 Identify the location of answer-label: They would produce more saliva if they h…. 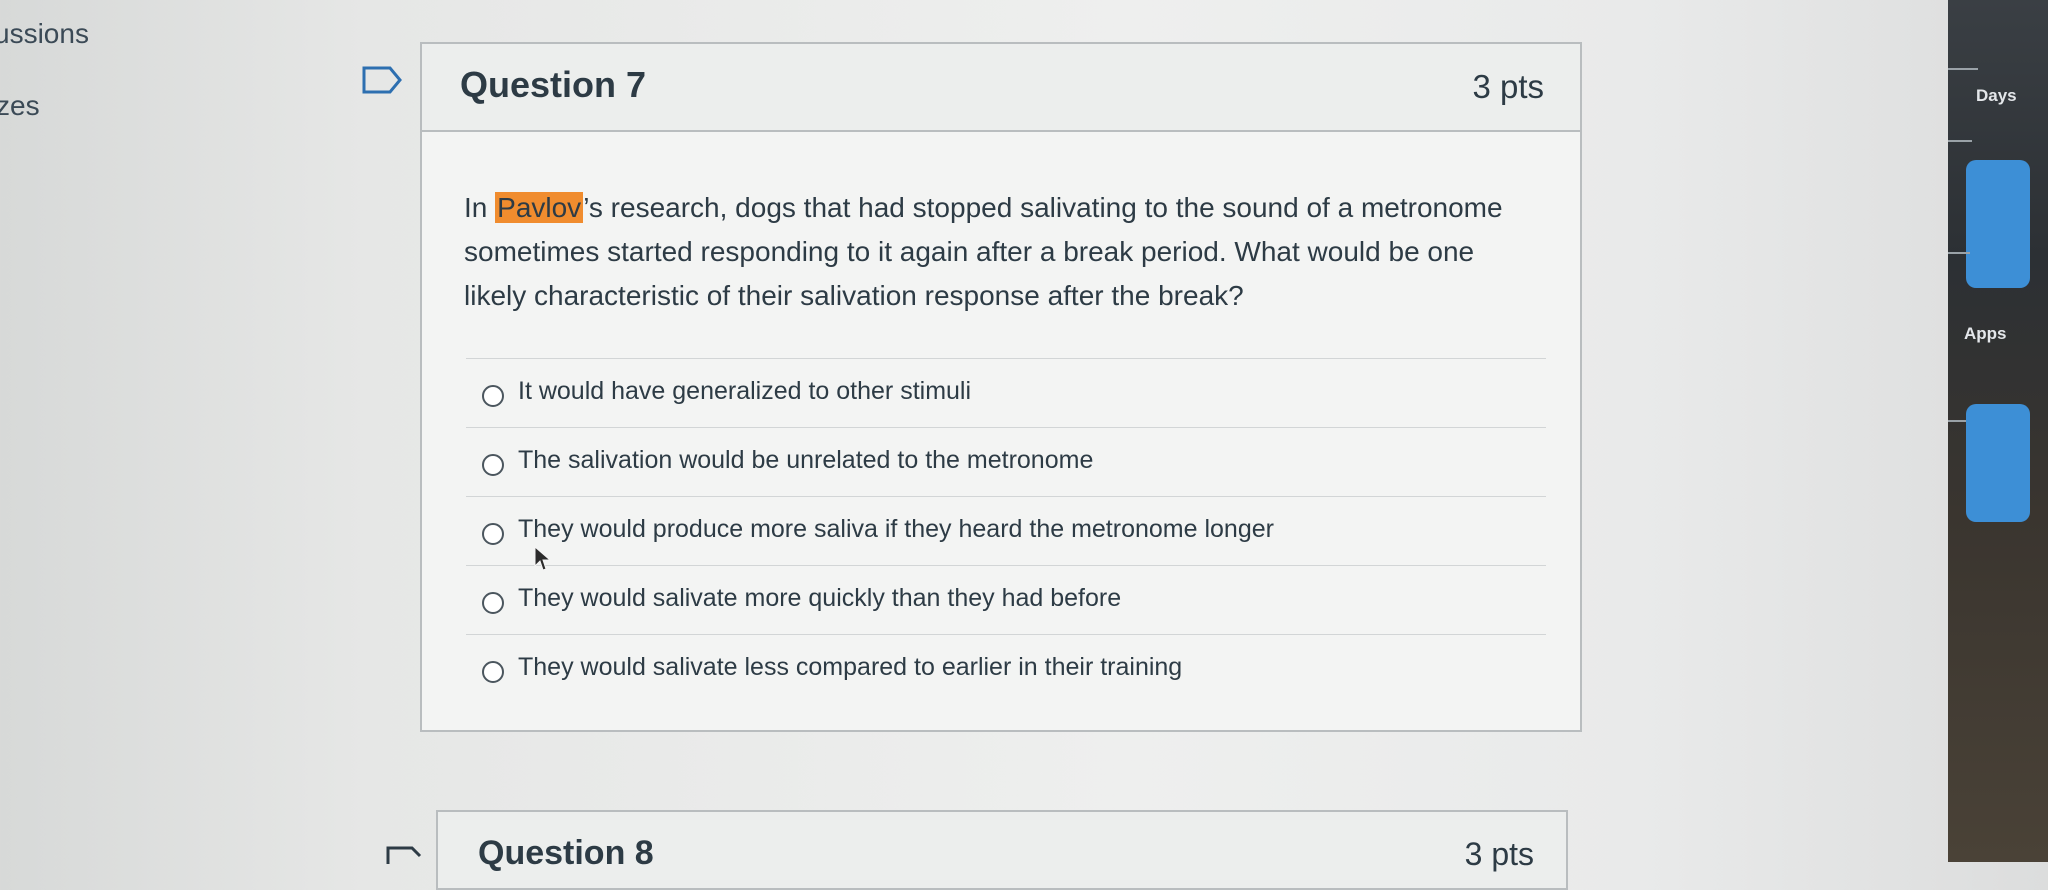
(896, 529).